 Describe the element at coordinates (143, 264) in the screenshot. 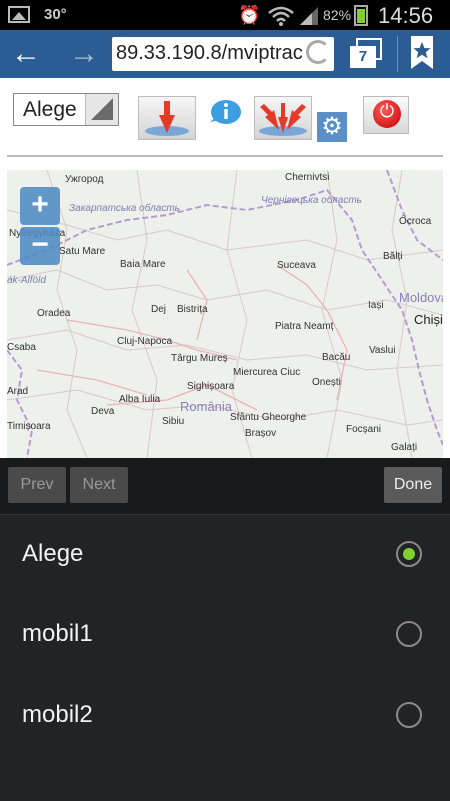

I see `map-label: Baia Mare` at that location.